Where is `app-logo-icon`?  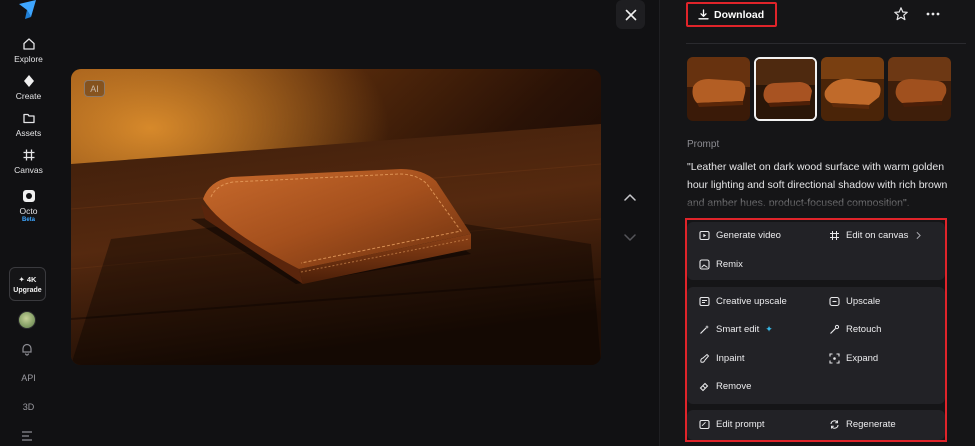 app-logo-icon is located at coordinates (28, 10).